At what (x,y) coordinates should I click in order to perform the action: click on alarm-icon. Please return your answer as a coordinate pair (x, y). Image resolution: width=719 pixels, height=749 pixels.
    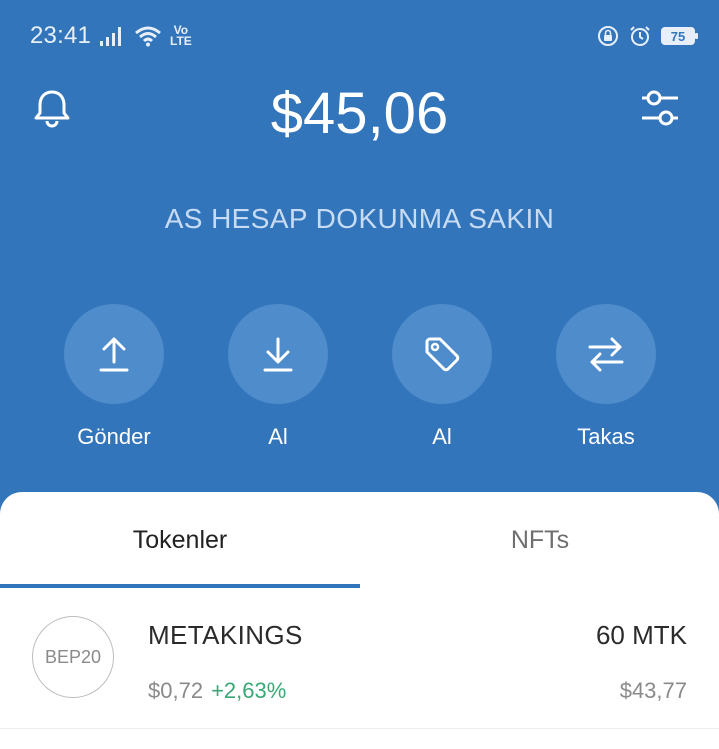
    Looking at the image, I should click on (640, 36).